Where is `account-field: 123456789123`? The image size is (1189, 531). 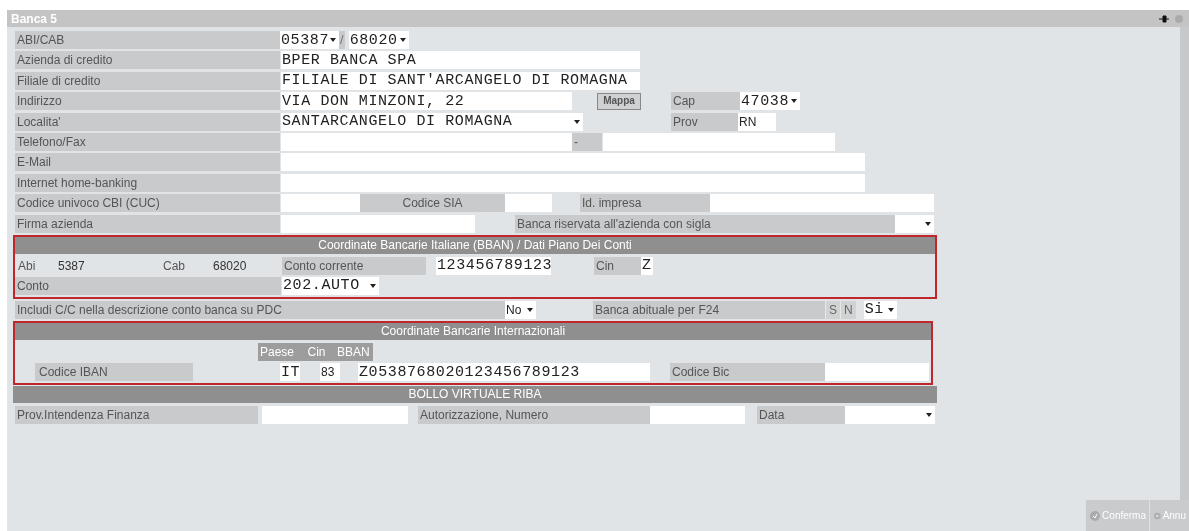 account-field: 123456789123 is located at coordinates (493, 265).